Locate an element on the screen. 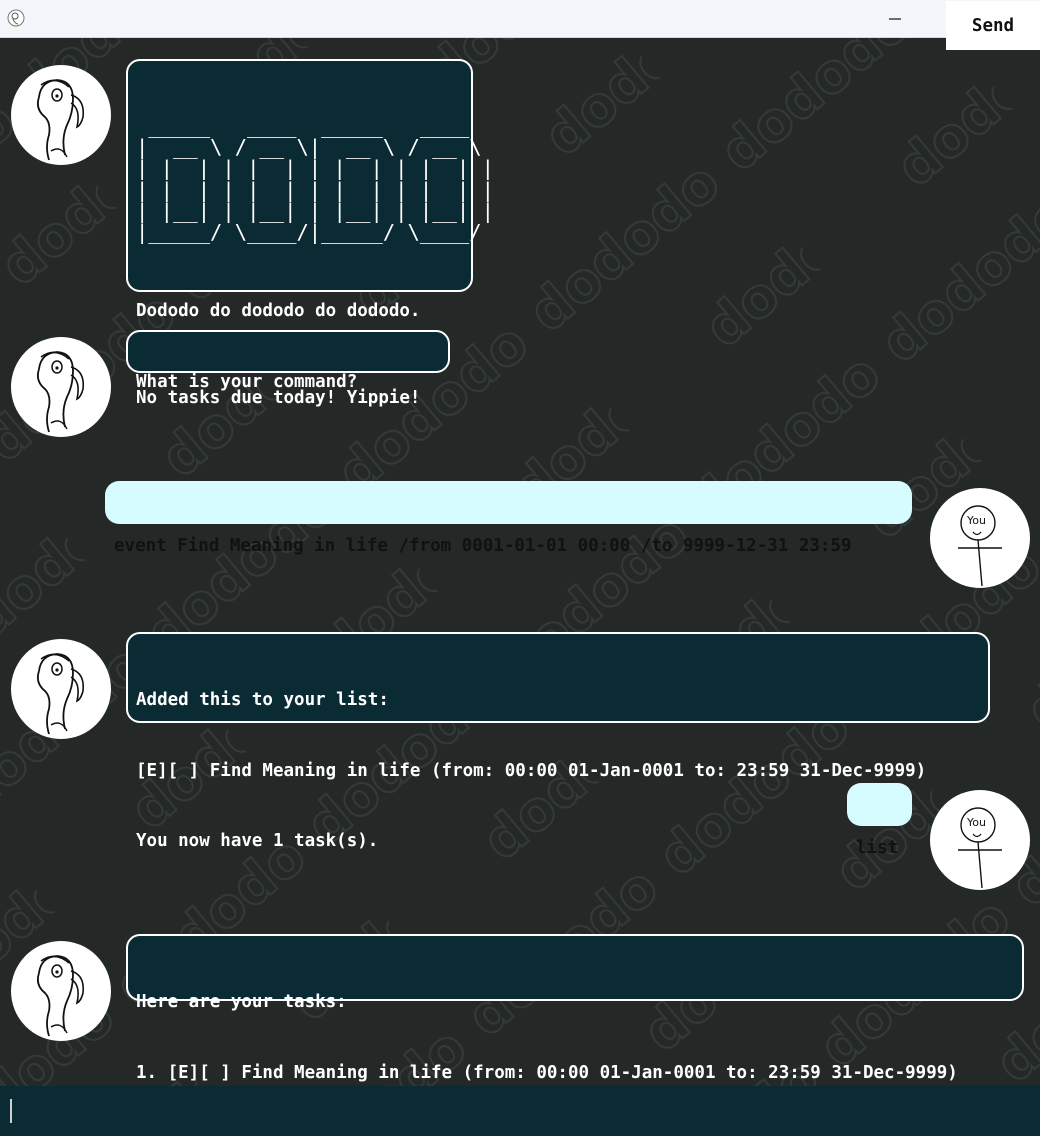 This screenshot has height=1136, width=1040. message-line: list is located at coordinates (877, 848).